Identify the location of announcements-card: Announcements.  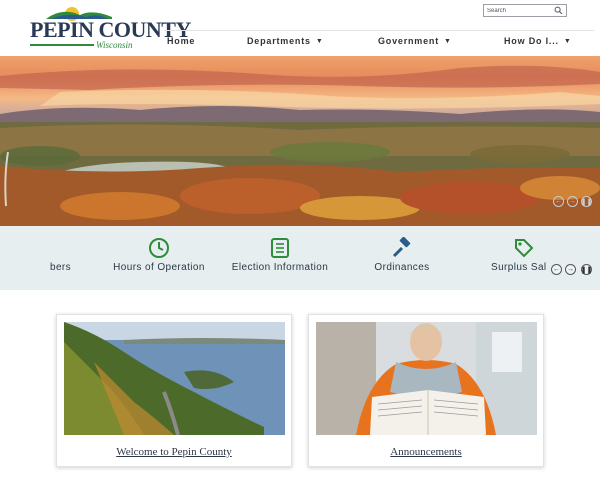
(426, 390).